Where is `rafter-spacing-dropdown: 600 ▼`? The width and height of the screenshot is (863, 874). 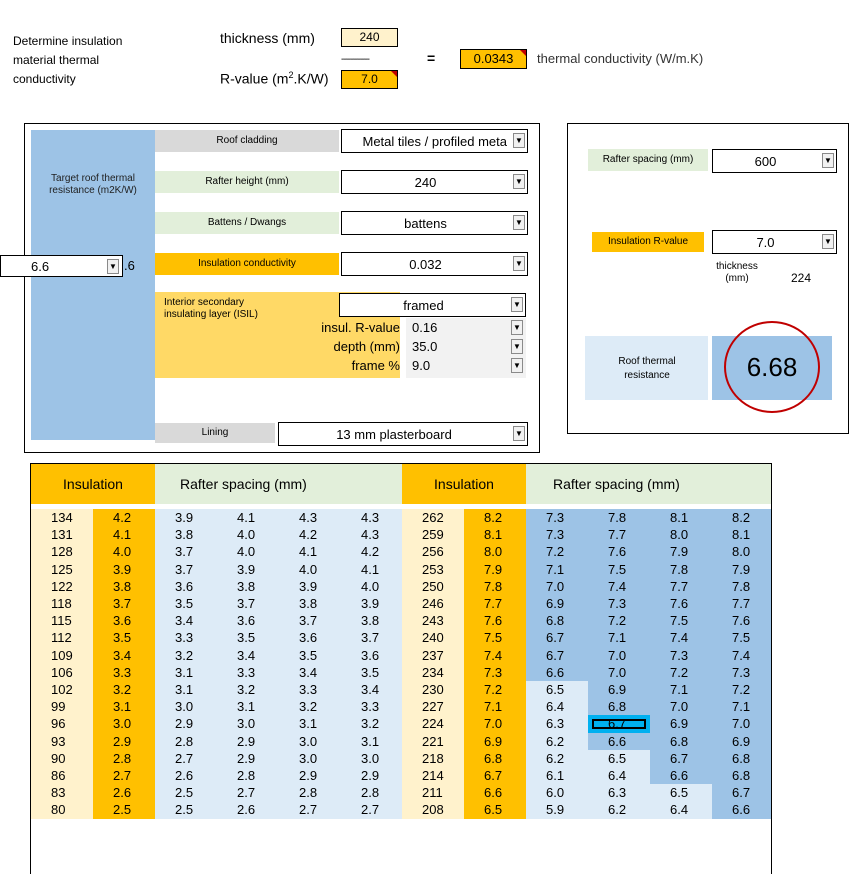
rafter-spacing-dropdown: 600 ▼ is located at coordinates (774, 161).